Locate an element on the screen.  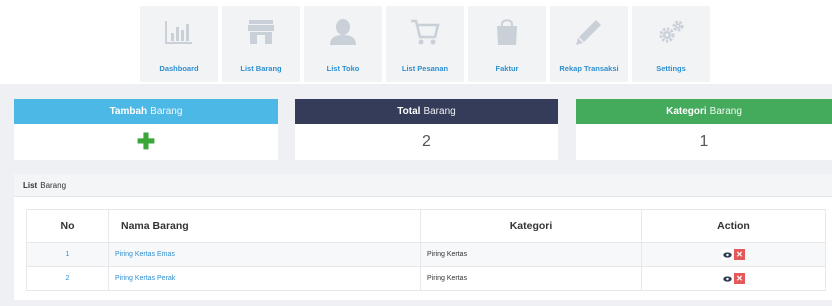
table-row: 1 Piring Kertas Emas Piring Kertas ✕ is located at coordinates (426, 254).